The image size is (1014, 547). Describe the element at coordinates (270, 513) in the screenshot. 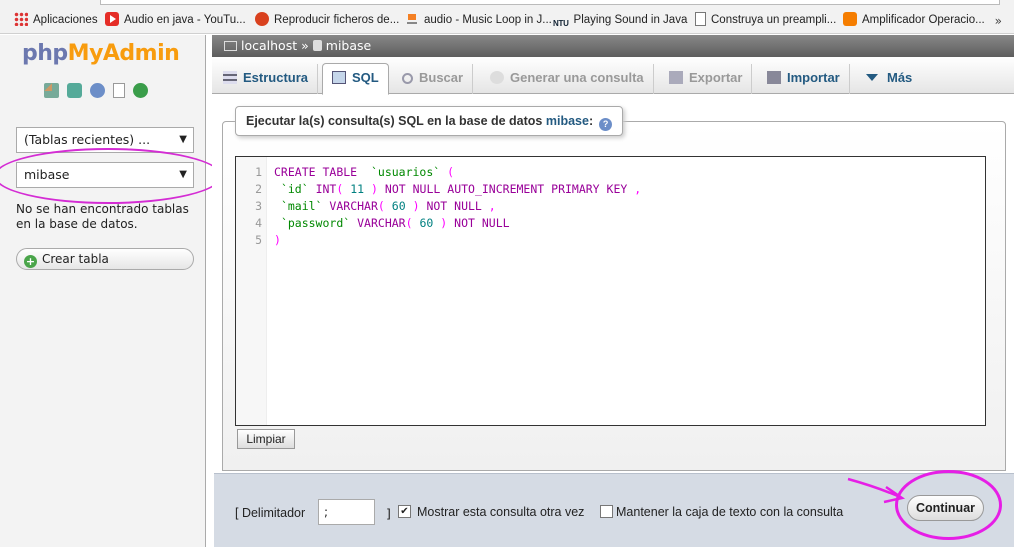

I see `delimiter-label: [ Delimitador` at that location.